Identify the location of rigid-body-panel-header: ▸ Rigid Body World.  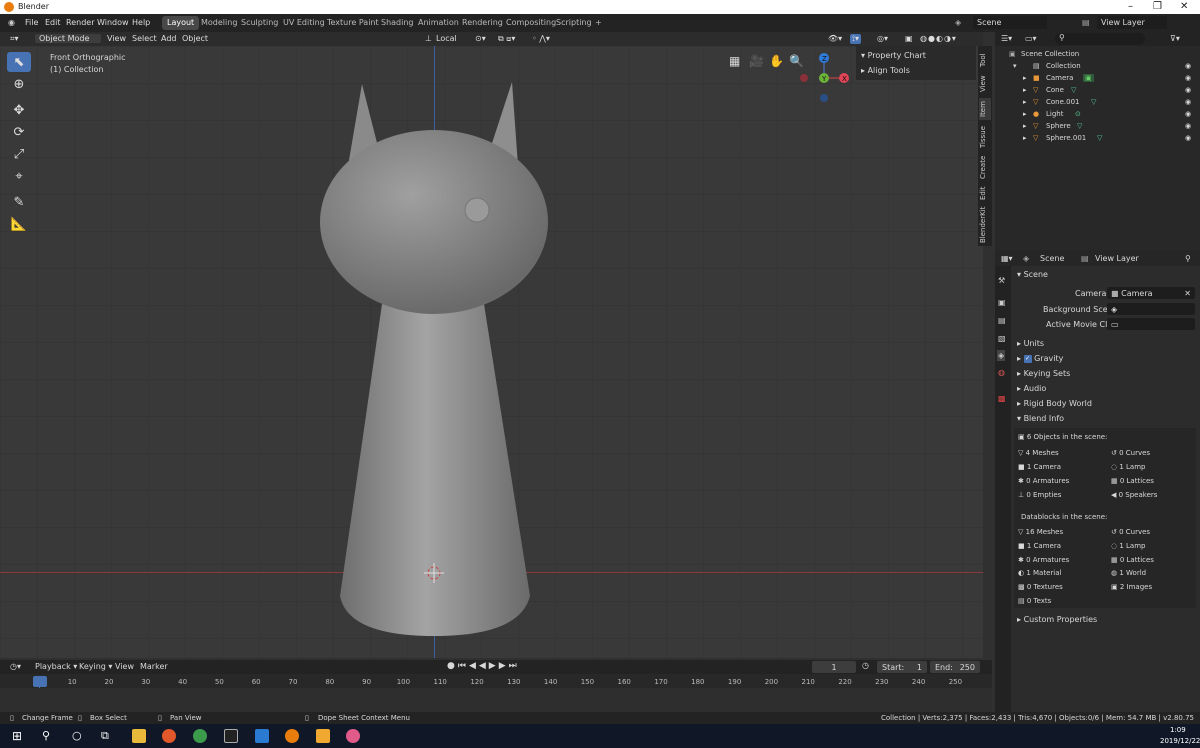
(1054, 403).